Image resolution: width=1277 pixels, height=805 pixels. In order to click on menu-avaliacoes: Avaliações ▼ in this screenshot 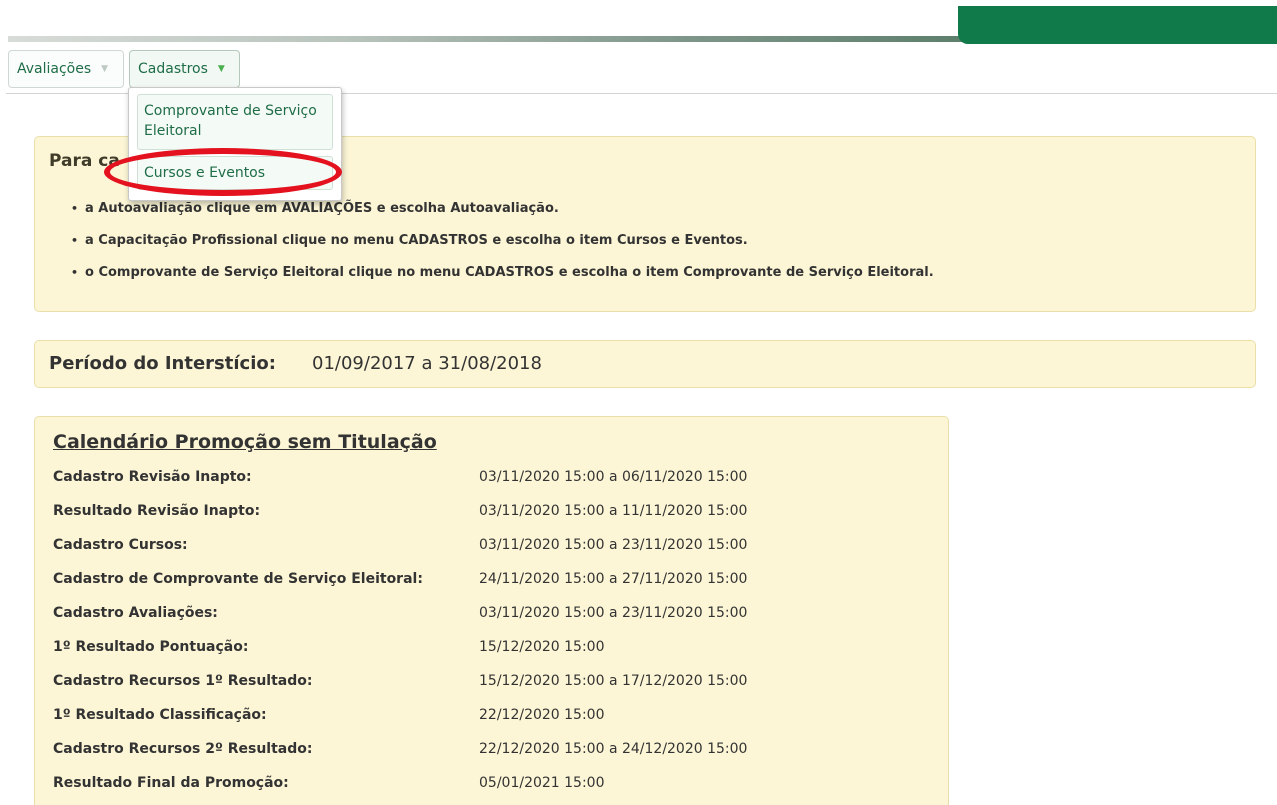, I will do `click(66, 69)`.